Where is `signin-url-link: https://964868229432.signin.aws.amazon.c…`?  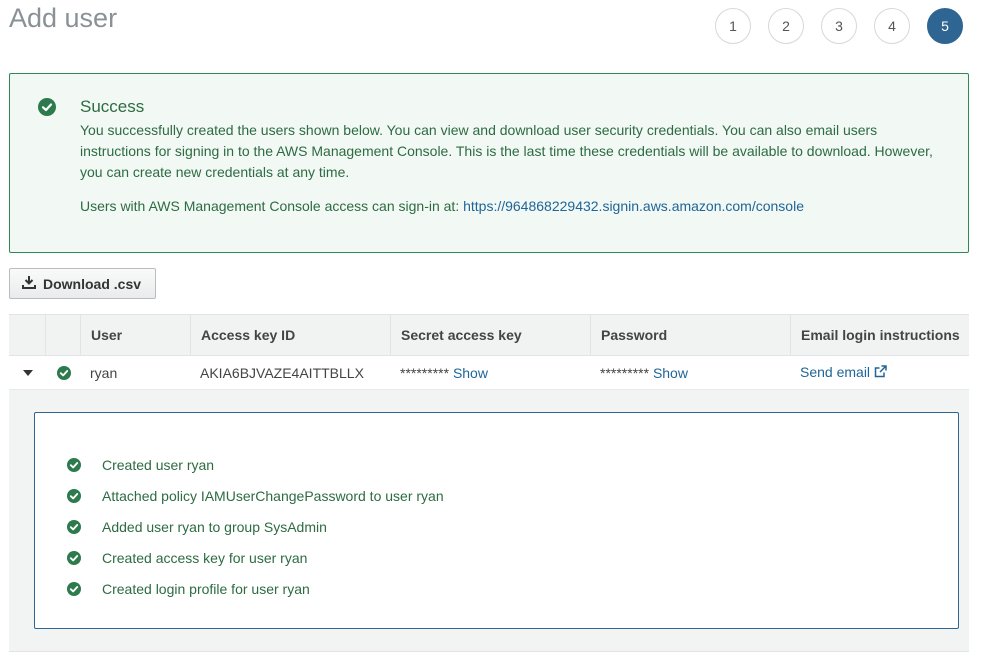 signin-url-link: https://964868229432.signin.aws.amazon.c… is located at coordinates (633, 206).